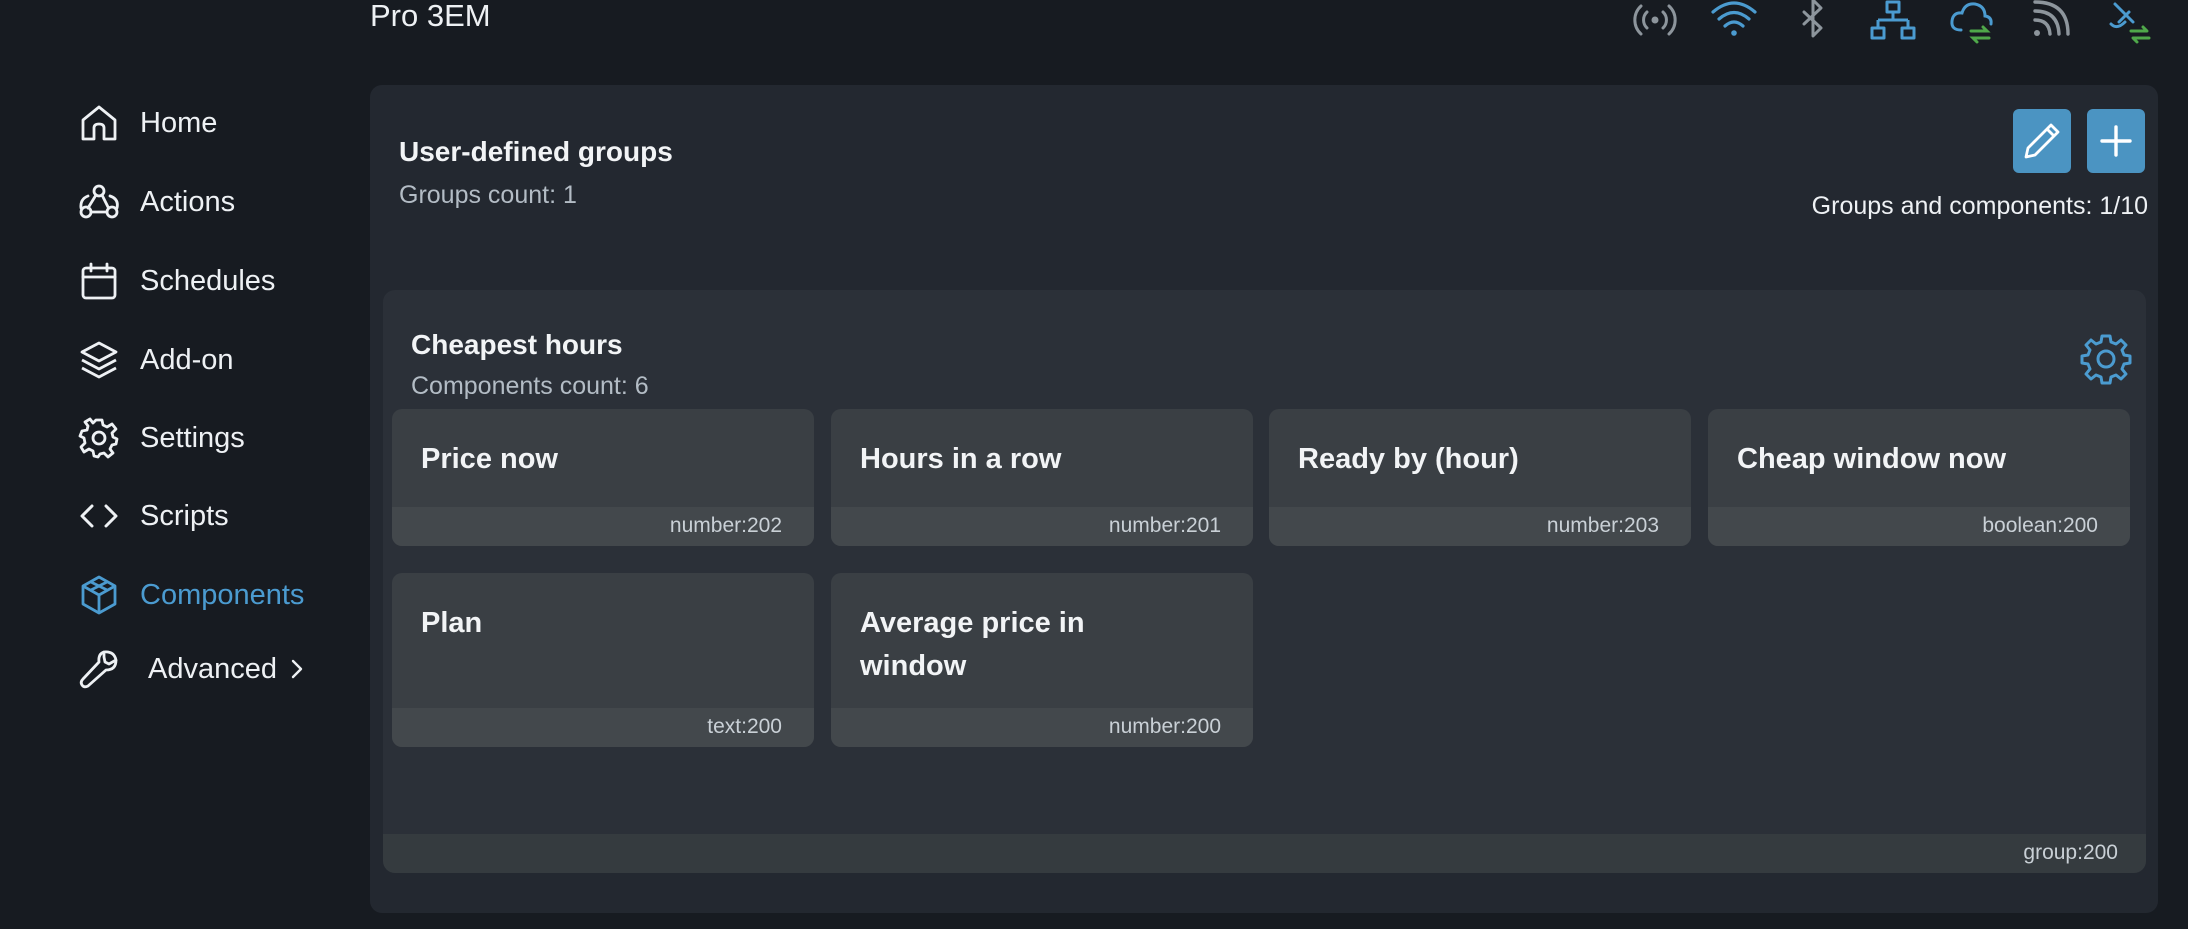 Image resolution: width=2188 pixels, height=929 pixels. Describe the element at coordinates (603, 526) in the screenshot. I see `component-footer: number:202` at that location.